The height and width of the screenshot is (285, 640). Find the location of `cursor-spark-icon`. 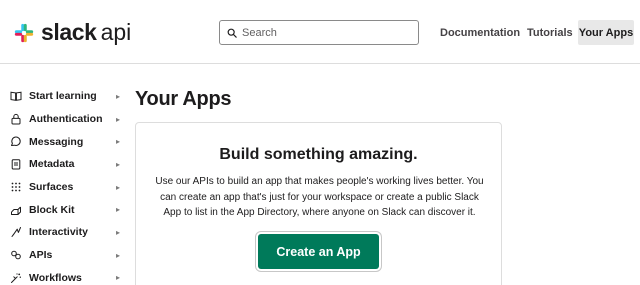

cursor-spark-icon is located at coordinates (16, 232).